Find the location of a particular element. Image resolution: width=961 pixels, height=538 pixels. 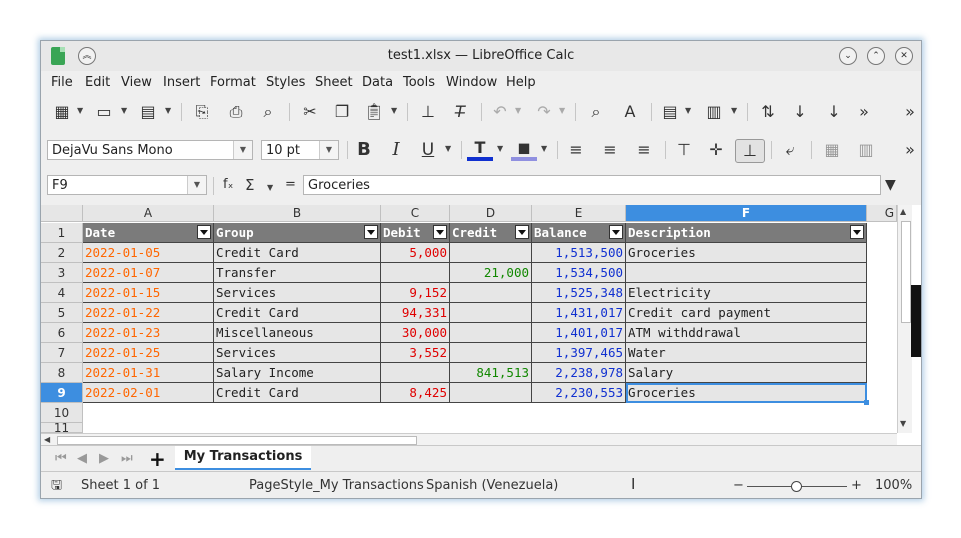

cell-debit: 30,000 is located at coordinates (415, 333).